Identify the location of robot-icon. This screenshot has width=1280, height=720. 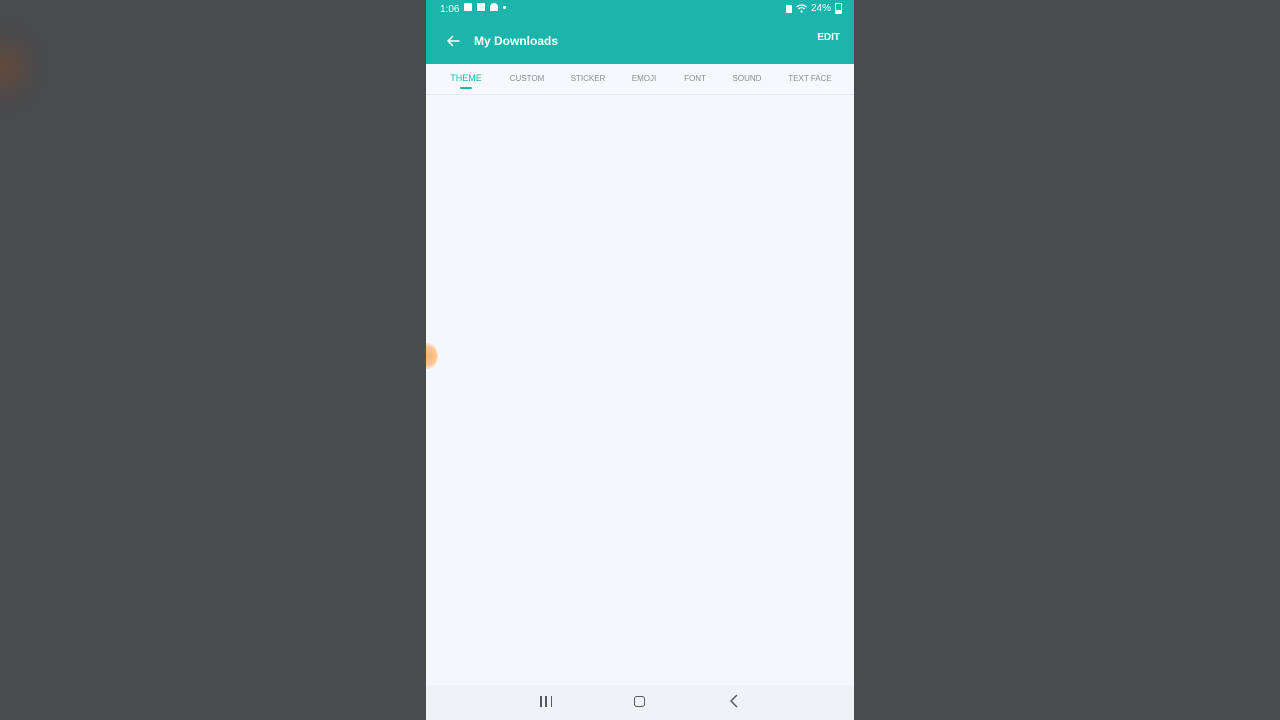
(481, 7).